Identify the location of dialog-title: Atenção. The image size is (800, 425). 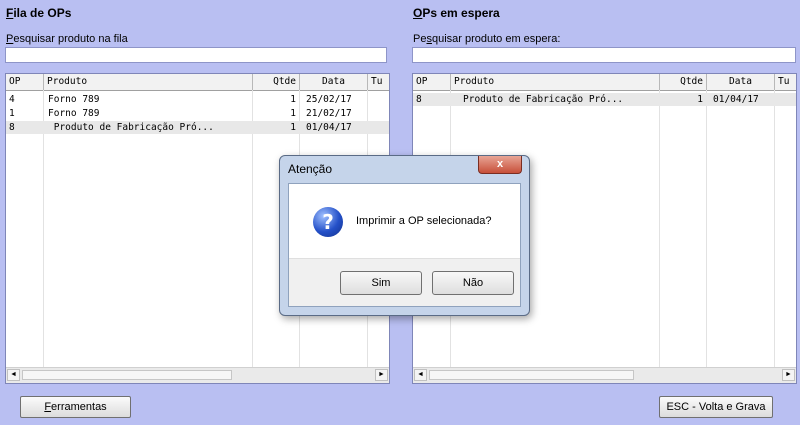
(310, 169).